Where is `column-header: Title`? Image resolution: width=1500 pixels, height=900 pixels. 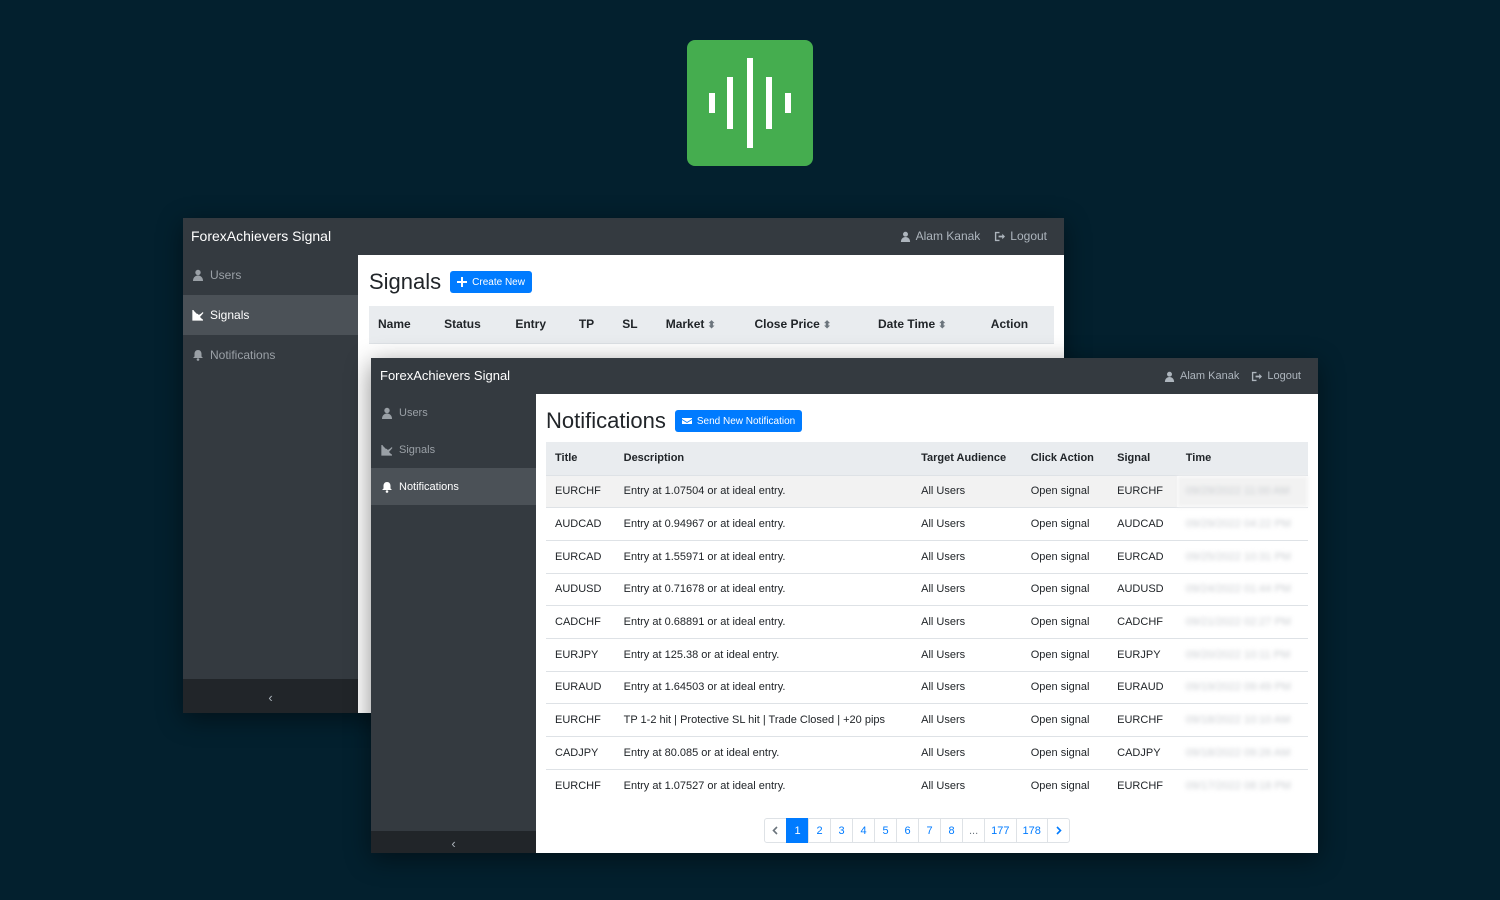
column-header: Title is located at coordinates (580, 458).